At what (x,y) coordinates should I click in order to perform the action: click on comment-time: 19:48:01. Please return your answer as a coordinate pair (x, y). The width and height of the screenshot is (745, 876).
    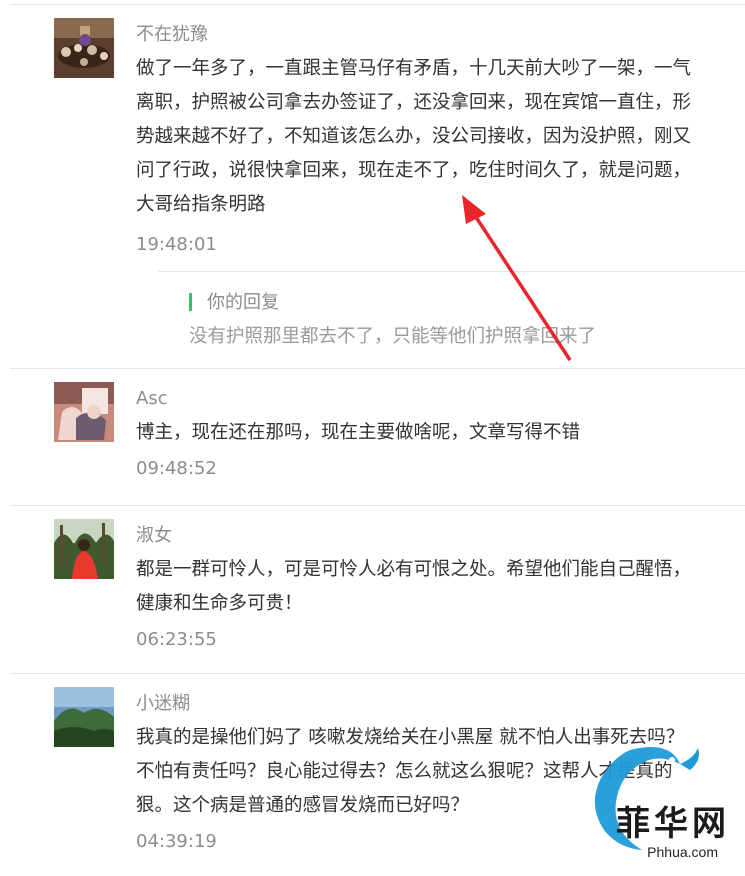
    Looking at the image, I should click on (176, 244).